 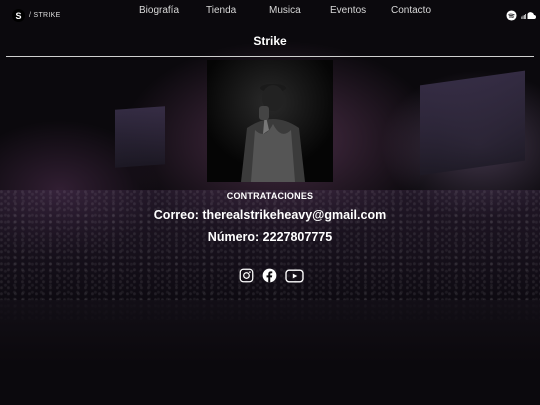 What do you see at coordinates (270, 121) in the screenshot?
I see `artist-photo` at bounding box center [270, 121].